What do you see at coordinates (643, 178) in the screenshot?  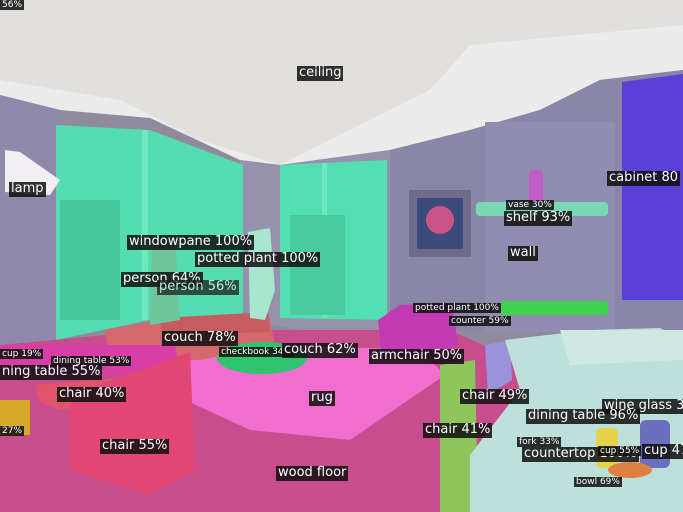 I see `label-cabinet: cabinet 80` at bounding box center [643, 178].